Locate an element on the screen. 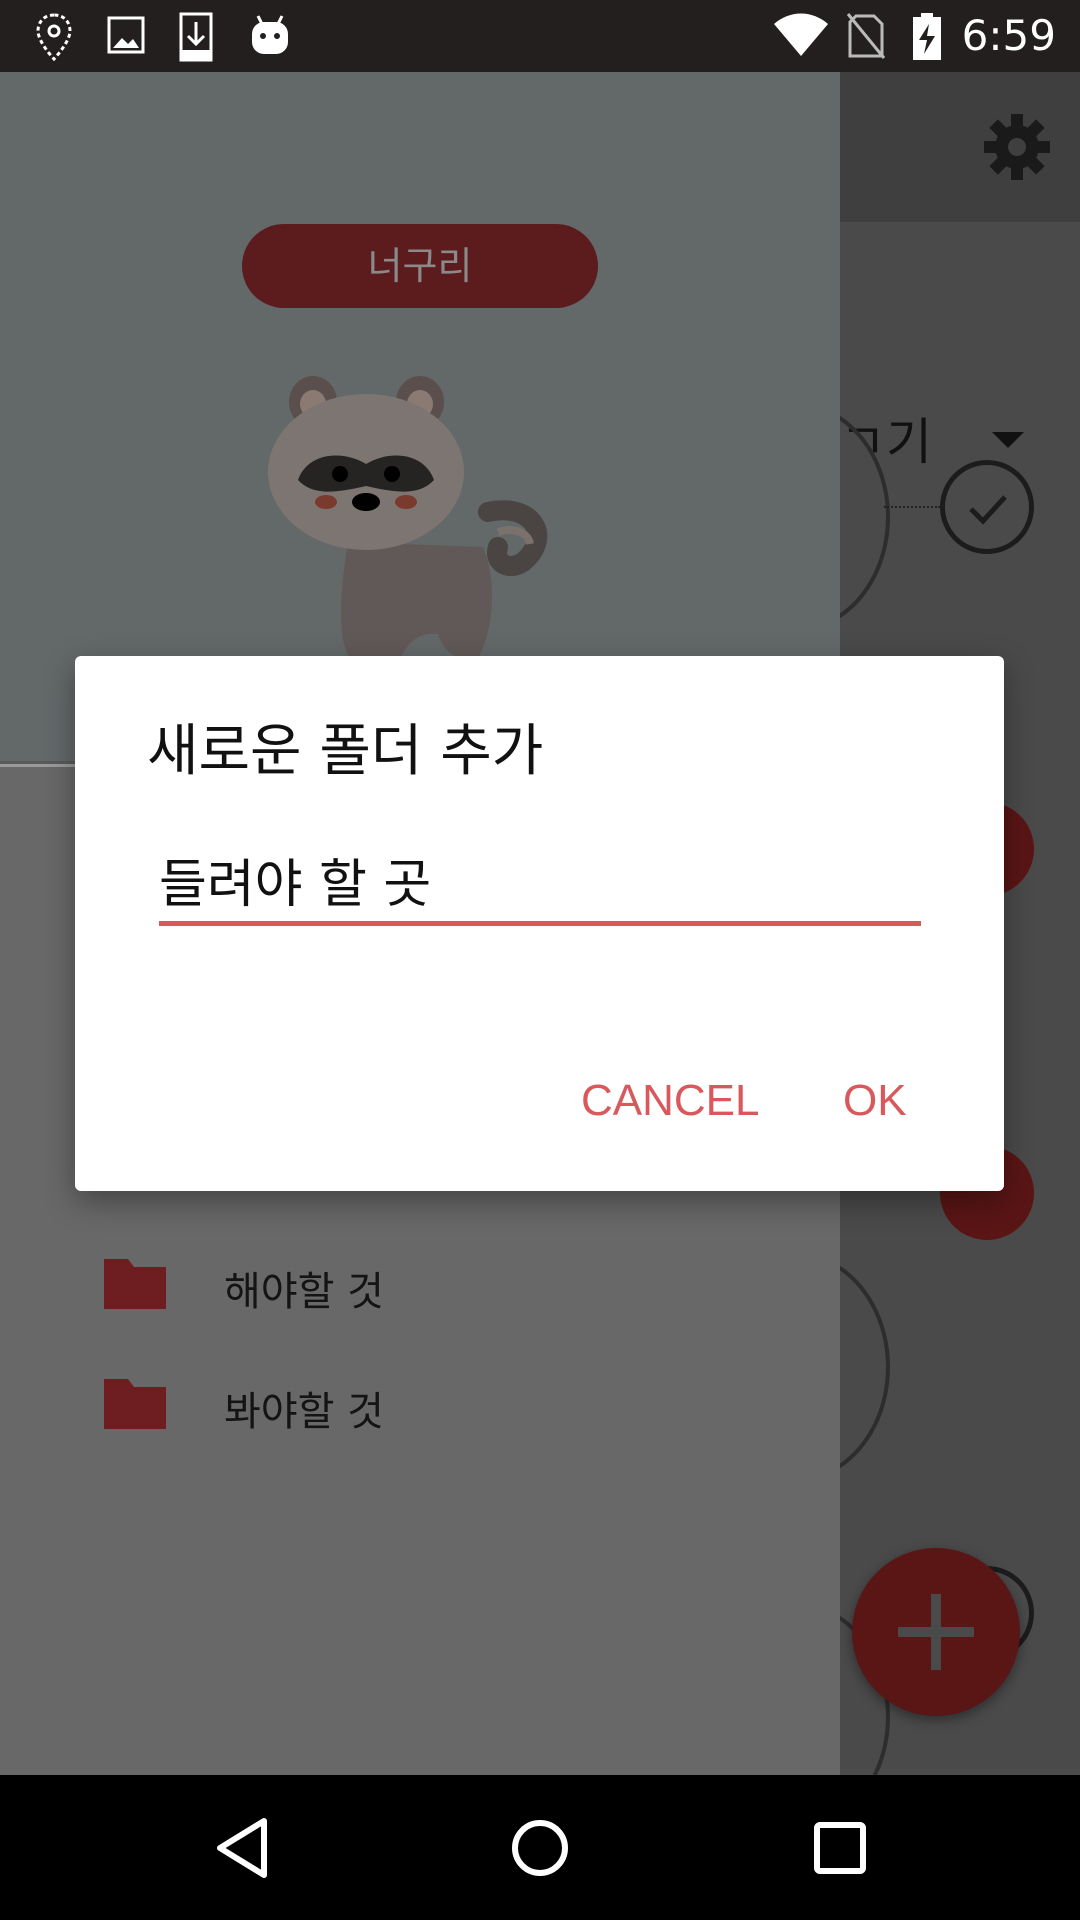  folder-label: 해야할 것 is located at coordinates (304, 1292).